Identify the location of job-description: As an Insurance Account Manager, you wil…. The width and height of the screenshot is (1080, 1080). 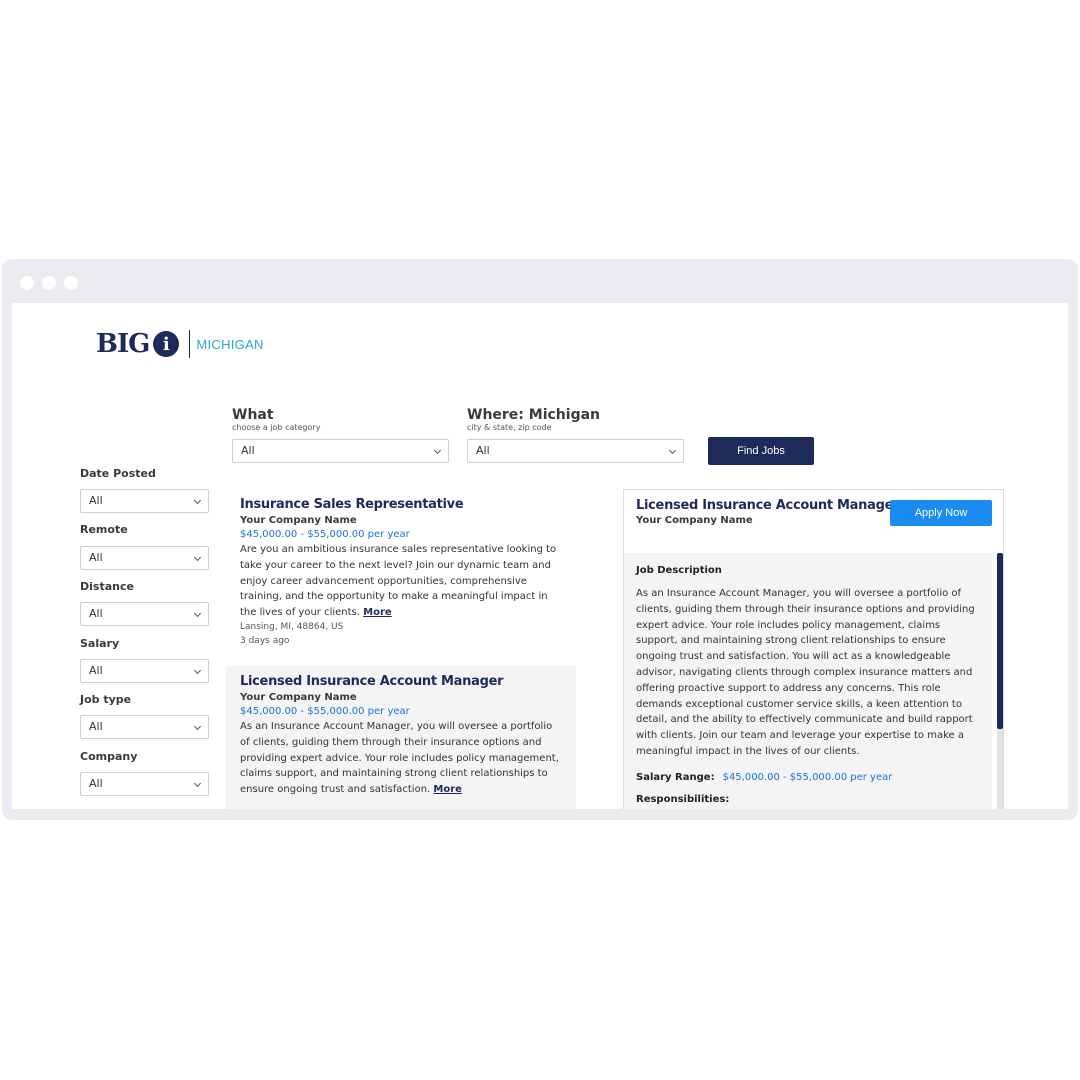
(401, 758).